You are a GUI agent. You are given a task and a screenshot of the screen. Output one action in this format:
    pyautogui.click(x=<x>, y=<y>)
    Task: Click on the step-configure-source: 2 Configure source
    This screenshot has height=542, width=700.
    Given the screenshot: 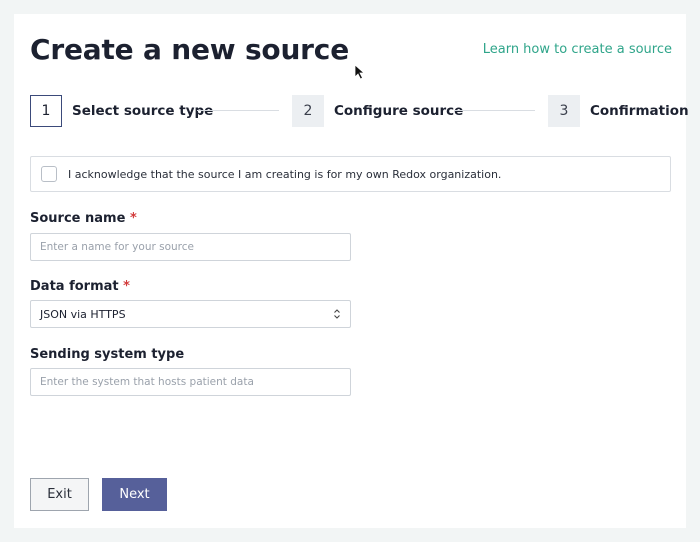 What is the action you would take?
    pyautogui.click(x=377, y=111)
    